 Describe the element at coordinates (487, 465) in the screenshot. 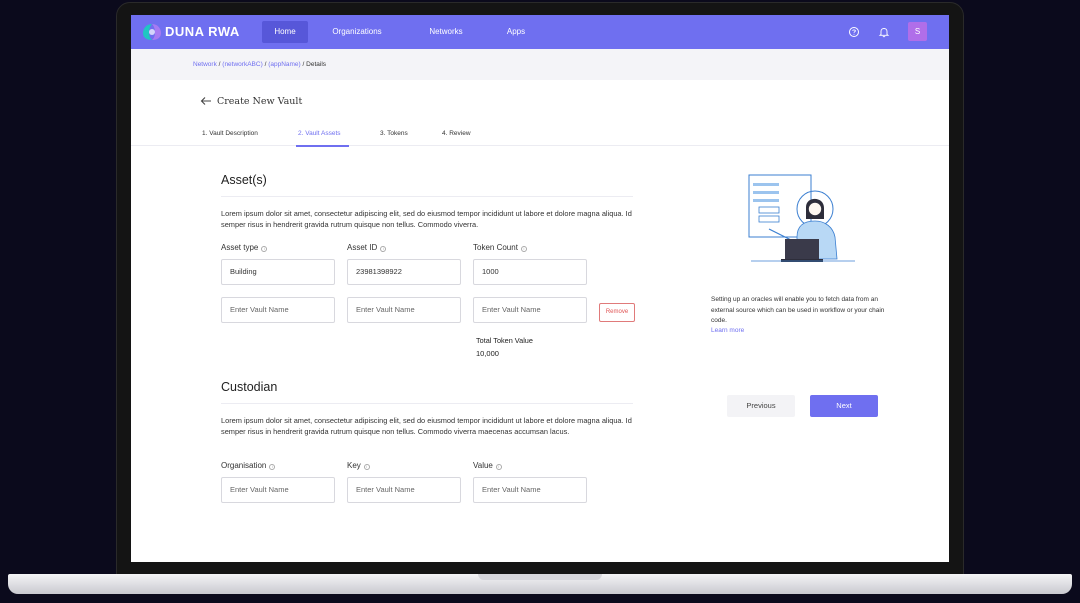

I see `value-label: Value i` at that location.